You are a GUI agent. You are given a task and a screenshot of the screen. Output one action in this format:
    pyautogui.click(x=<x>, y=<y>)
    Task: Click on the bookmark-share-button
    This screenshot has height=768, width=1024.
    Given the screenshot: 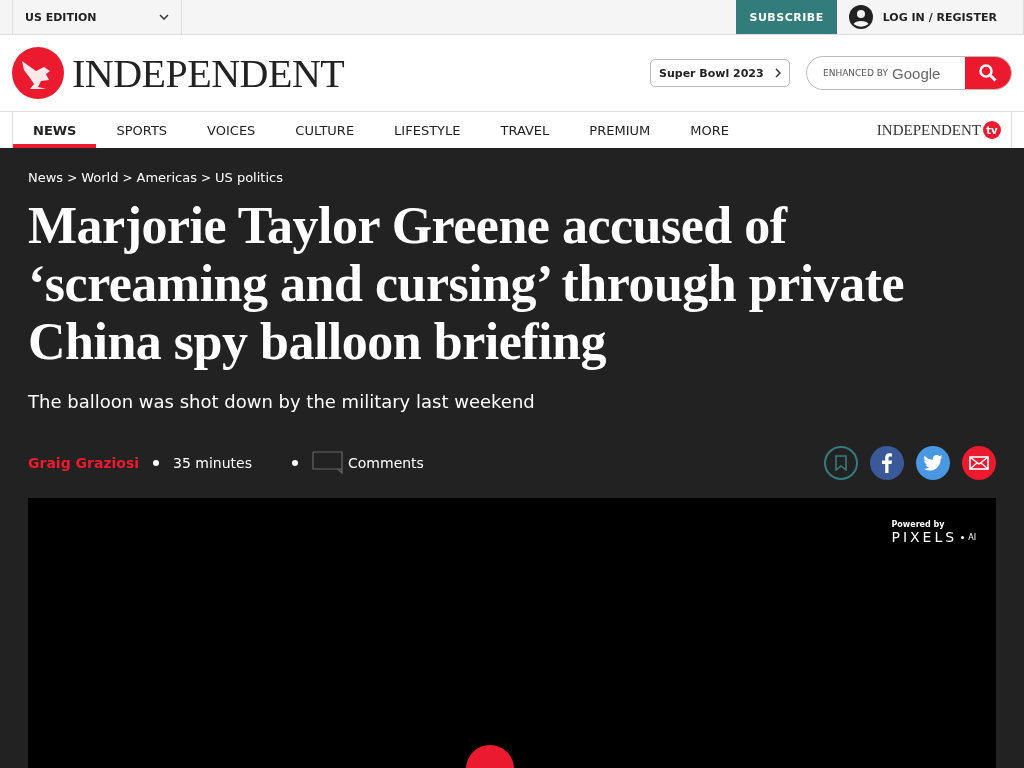 What is the action you would take?
    pyautogui.click(x=841, y=463)
    